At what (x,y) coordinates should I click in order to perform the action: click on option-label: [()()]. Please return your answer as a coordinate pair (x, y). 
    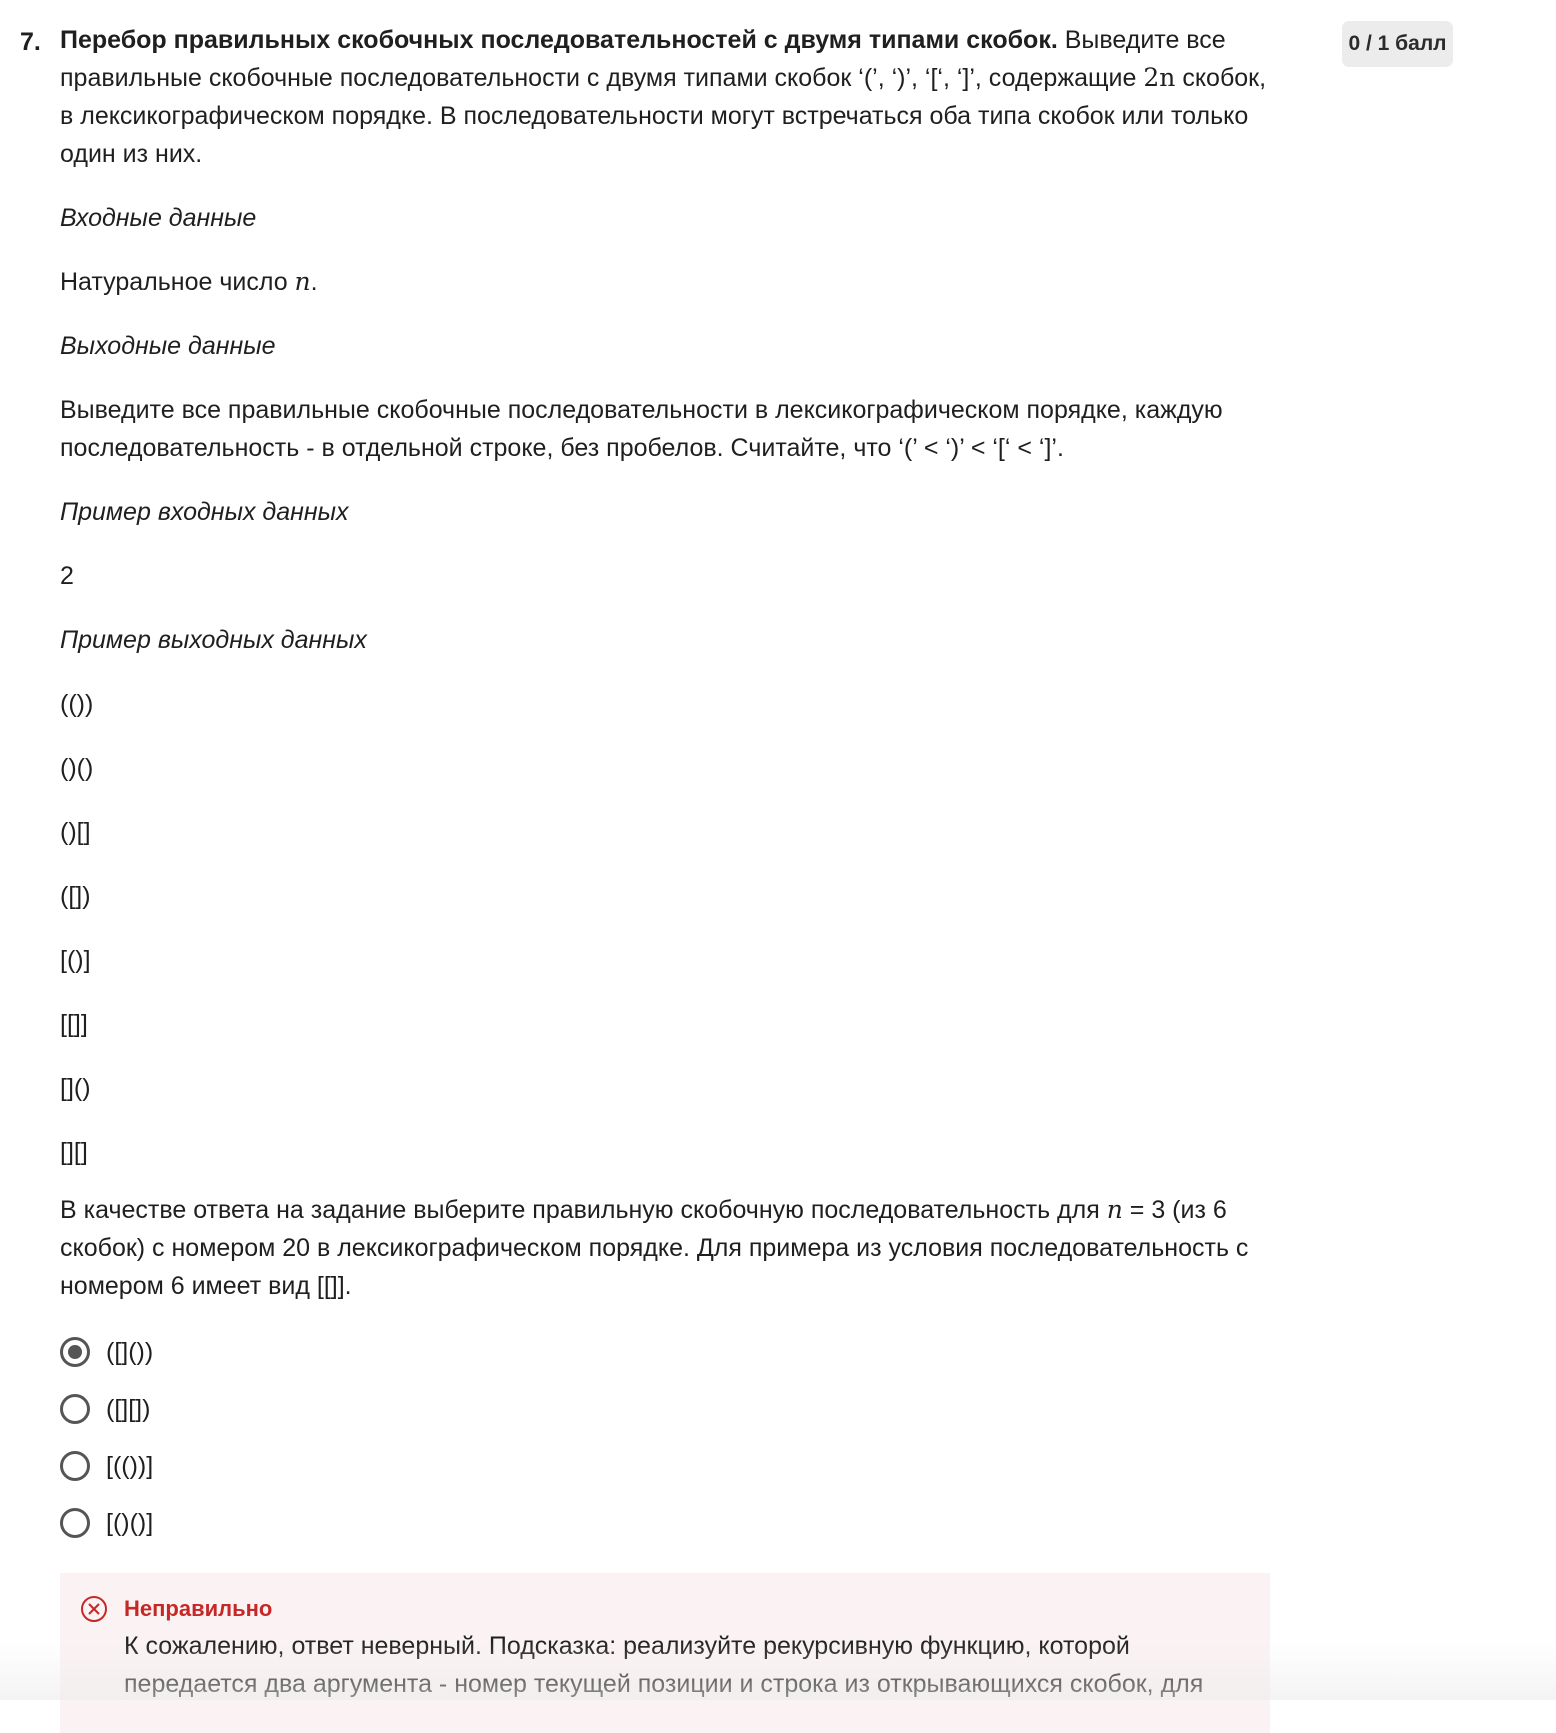
    Looking at the image, I should click on (129, 1523).